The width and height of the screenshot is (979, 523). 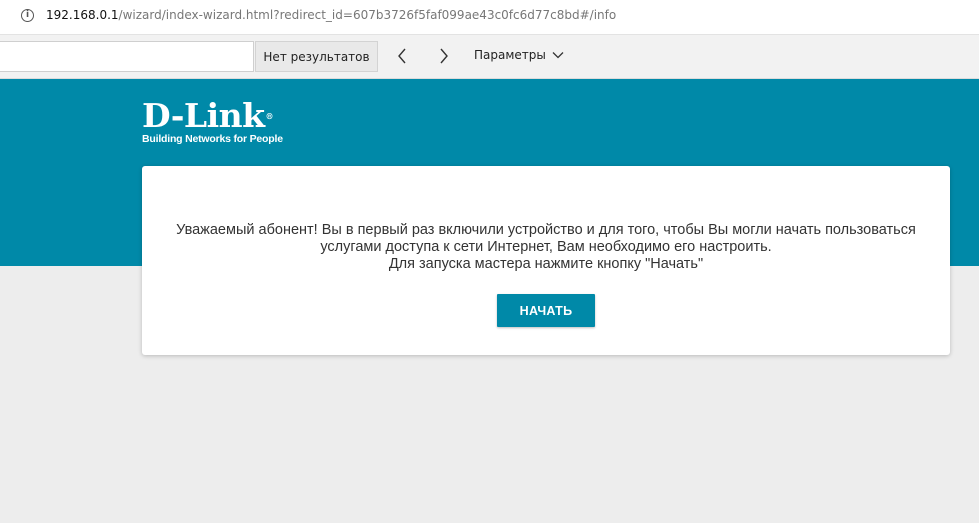 I want to click on chevron-right-icon, so click(x=444, y=56).